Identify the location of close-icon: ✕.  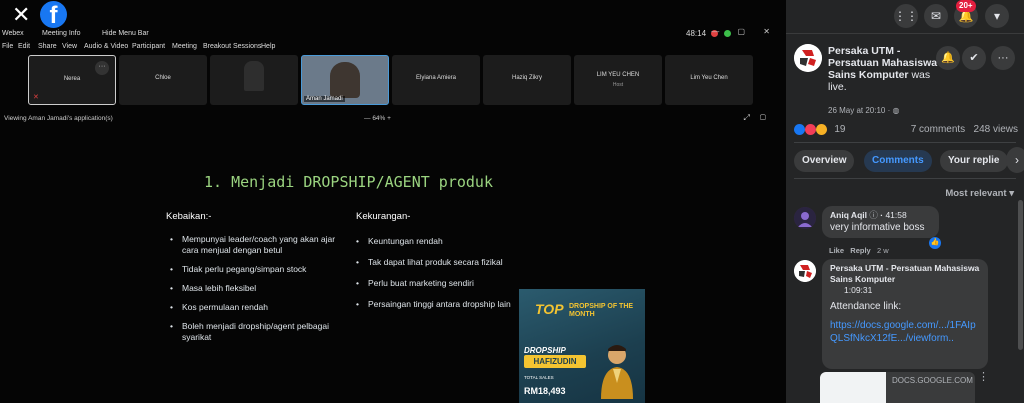
(22, 15).